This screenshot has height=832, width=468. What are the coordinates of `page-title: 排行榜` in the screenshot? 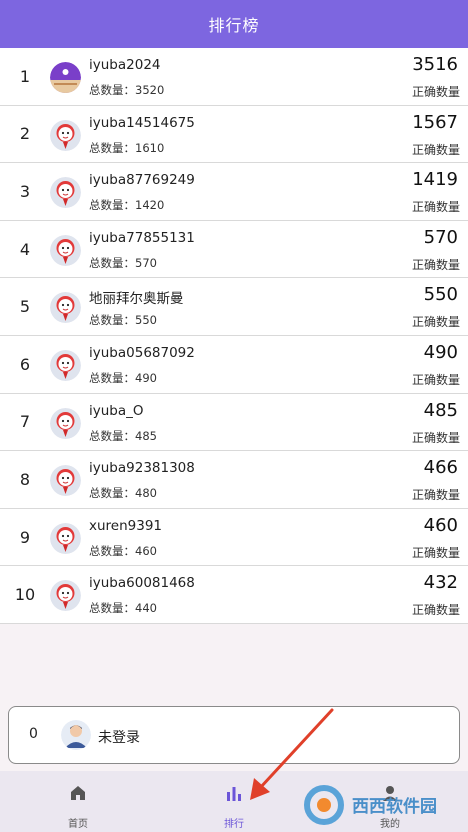 It's located at (234, 25).